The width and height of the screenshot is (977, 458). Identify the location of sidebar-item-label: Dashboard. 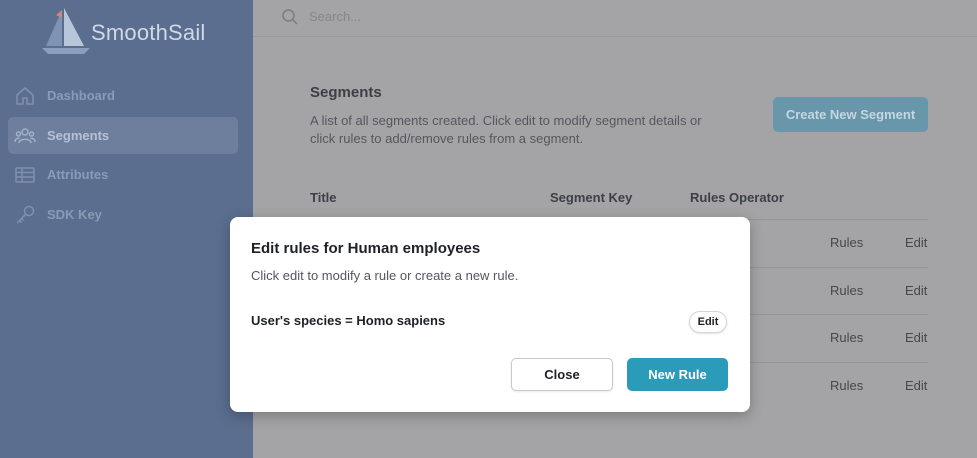
(81, 95).